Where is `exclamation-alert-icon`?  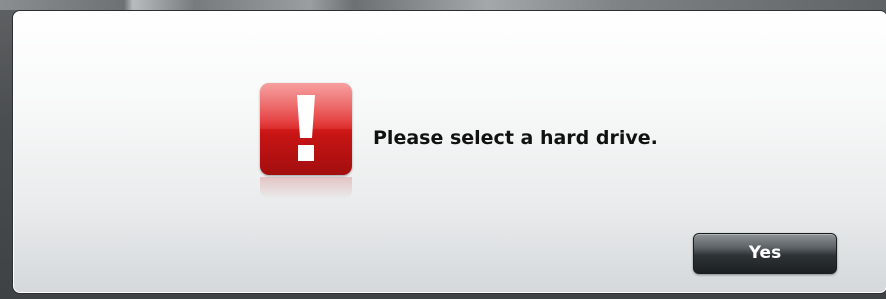
exclamation-alert-icon is located at coordinates (306, 129).